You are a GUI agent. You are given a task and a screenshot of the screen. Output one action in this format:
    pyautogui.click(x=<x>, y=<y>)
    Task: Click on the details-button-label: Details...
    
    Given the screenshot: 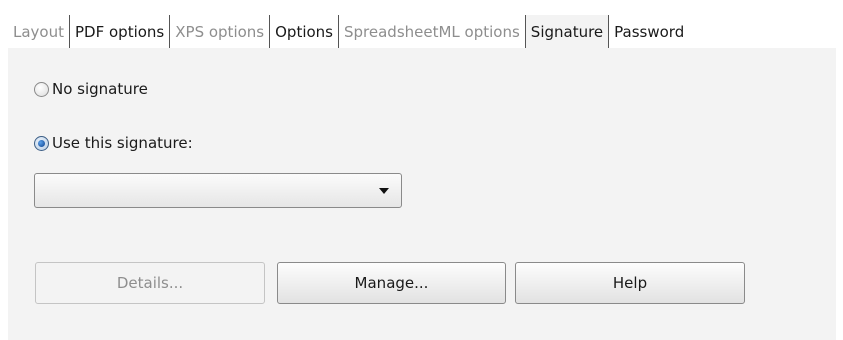 What is the action you would take?
    pyautogui.click(x=150, y=283)
    